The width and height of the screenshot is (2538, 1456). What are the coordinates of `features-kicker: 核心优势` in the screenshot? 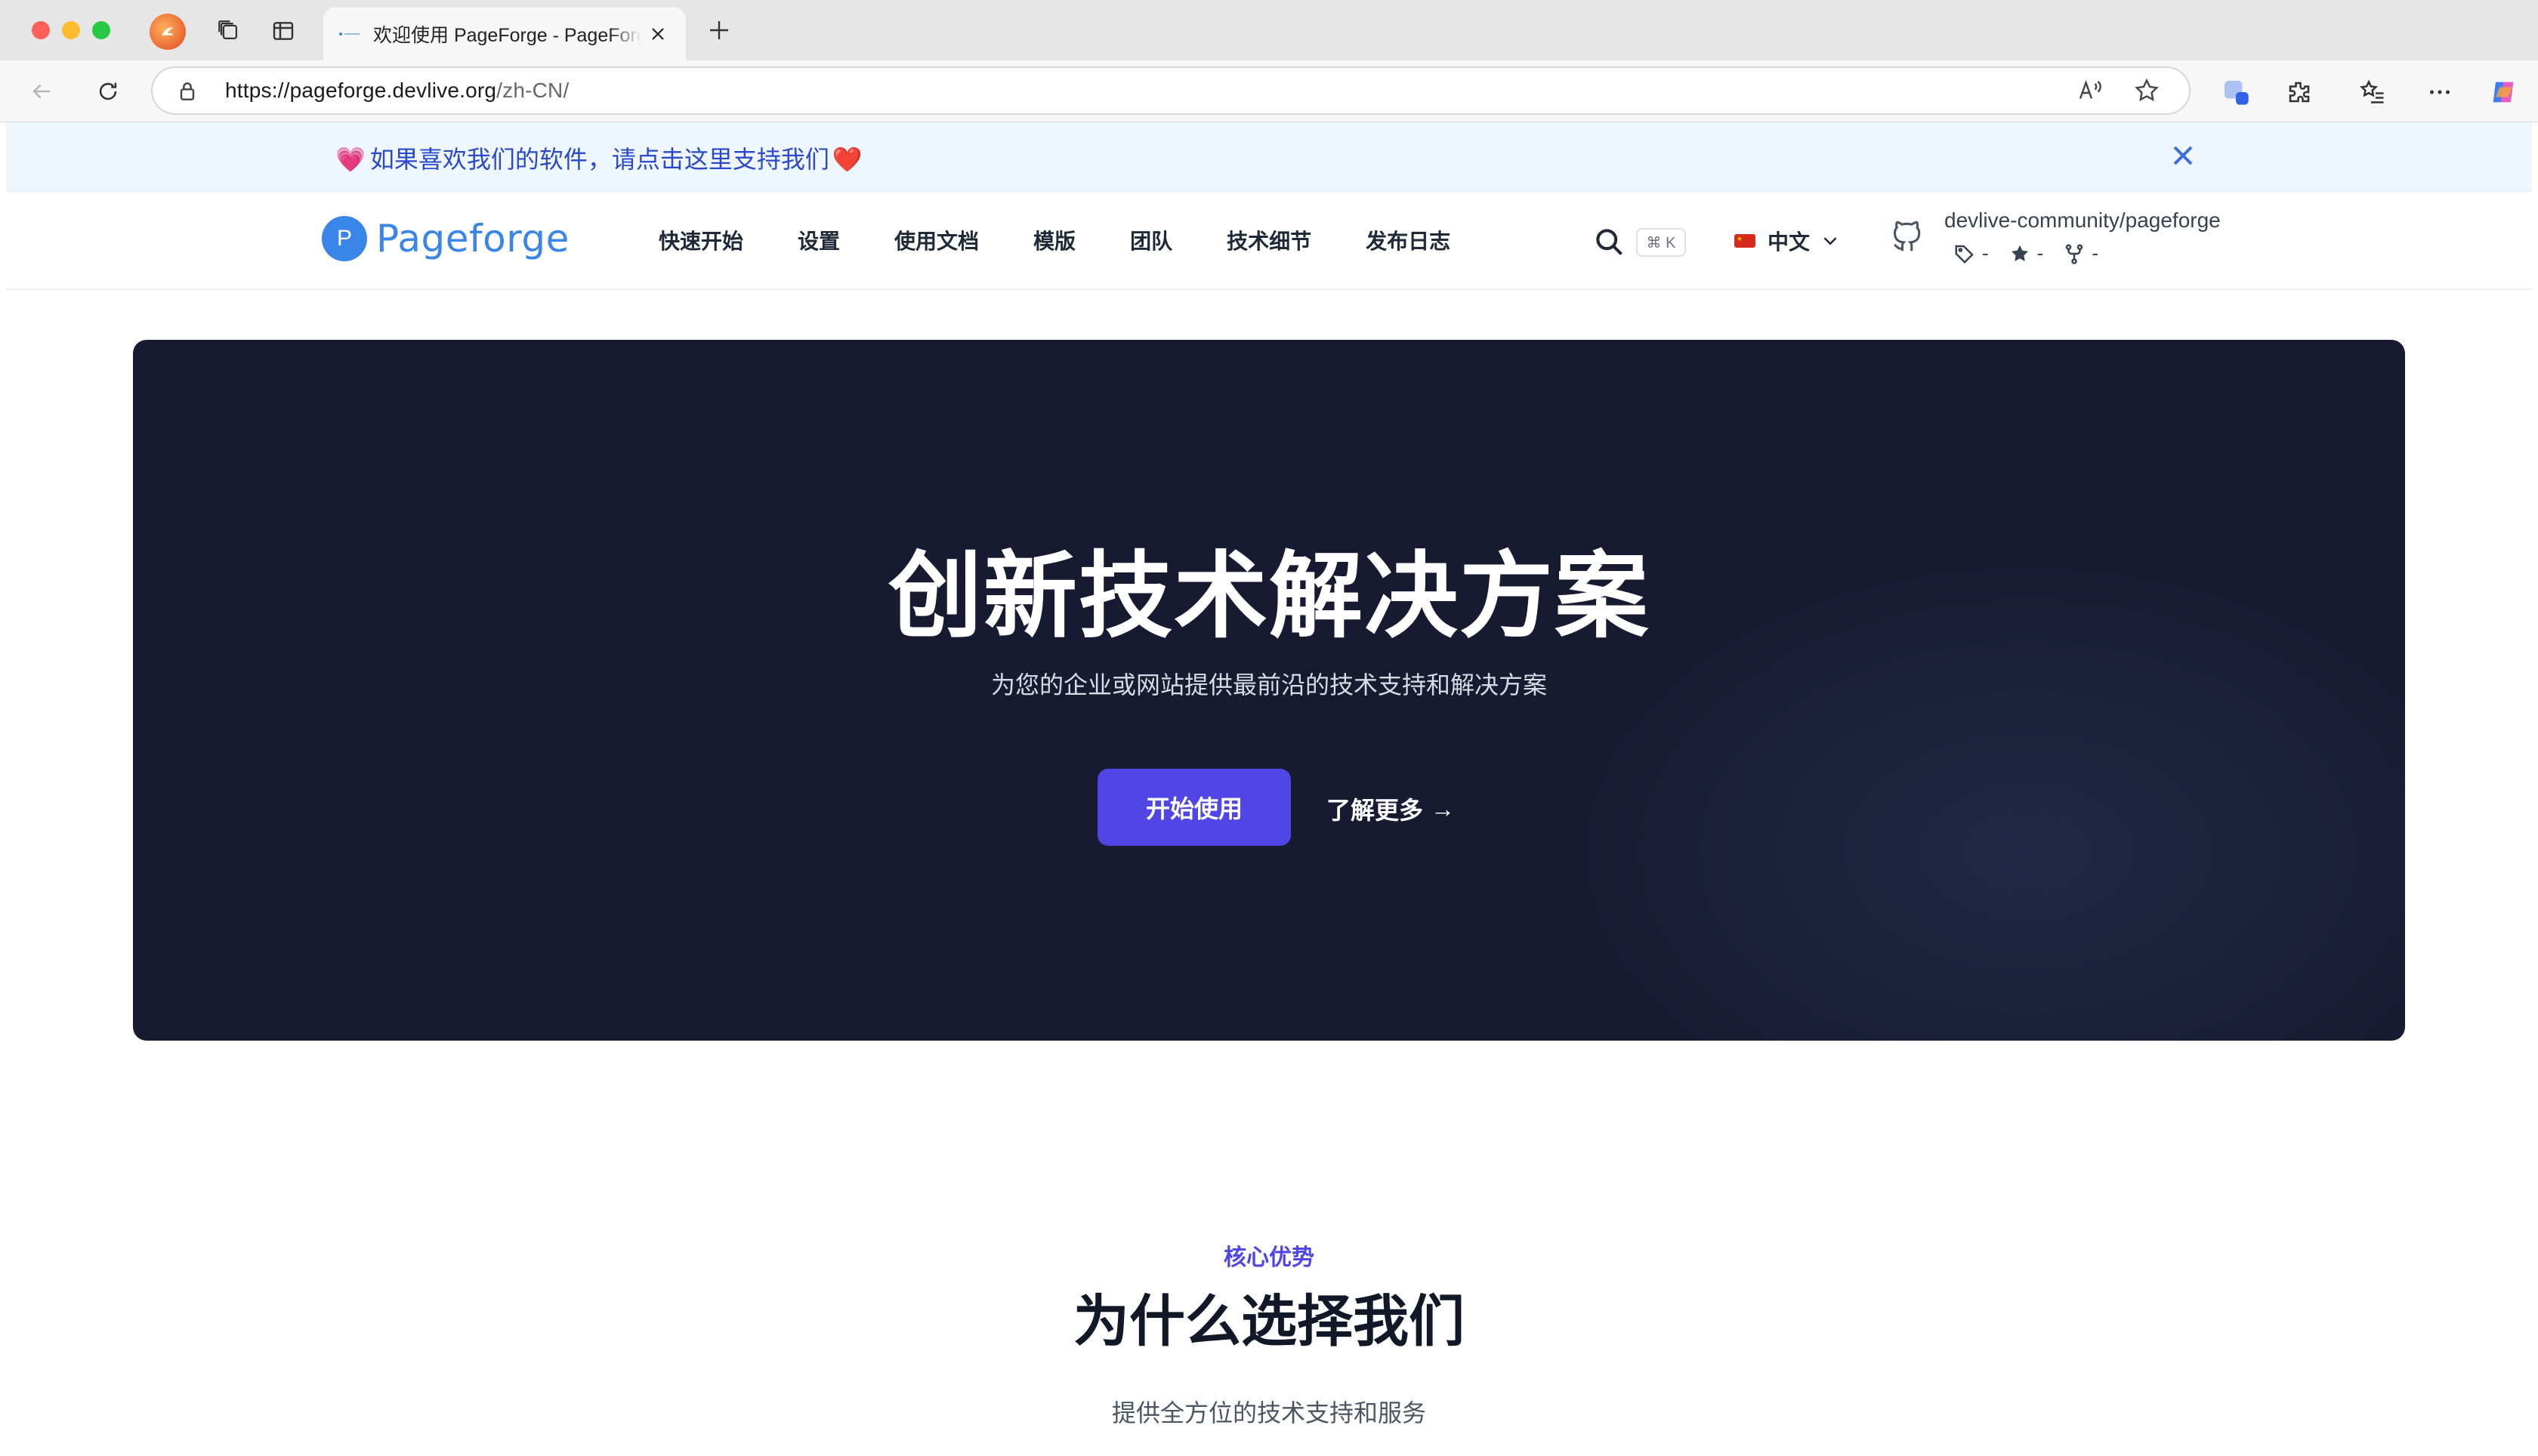 It's located at (1269, 1257).